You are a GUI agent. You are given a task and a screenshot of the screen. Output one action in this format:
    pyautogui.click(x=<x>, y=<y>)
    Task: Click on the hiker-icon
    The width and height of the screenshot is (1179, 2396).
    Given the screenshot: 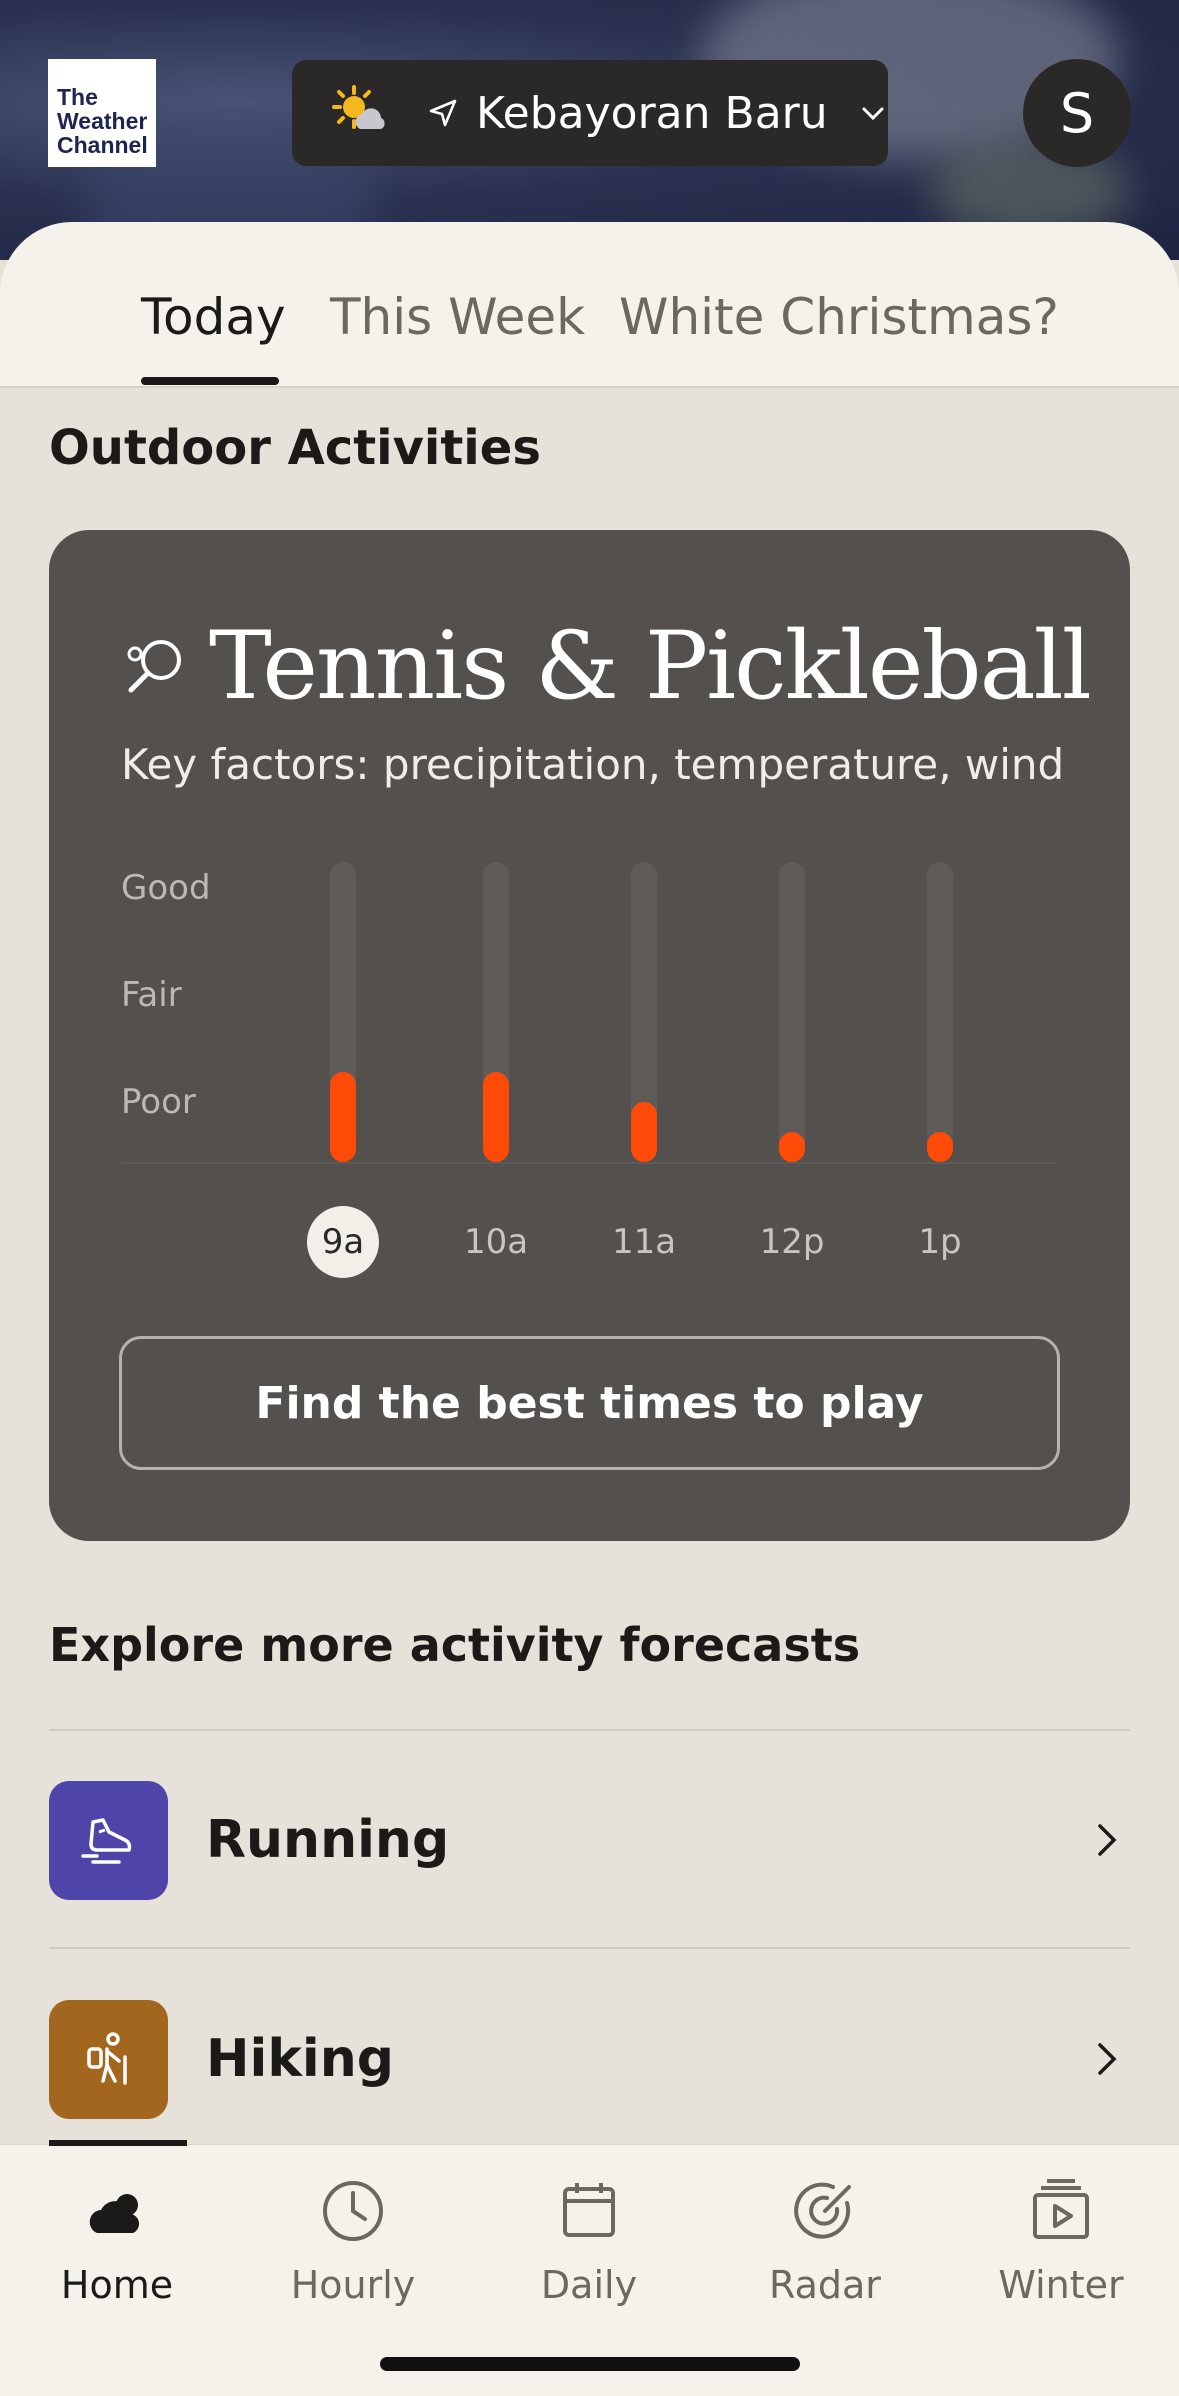 What is the action you would take?
    pyautogui.click(x=108, y=2059)
    